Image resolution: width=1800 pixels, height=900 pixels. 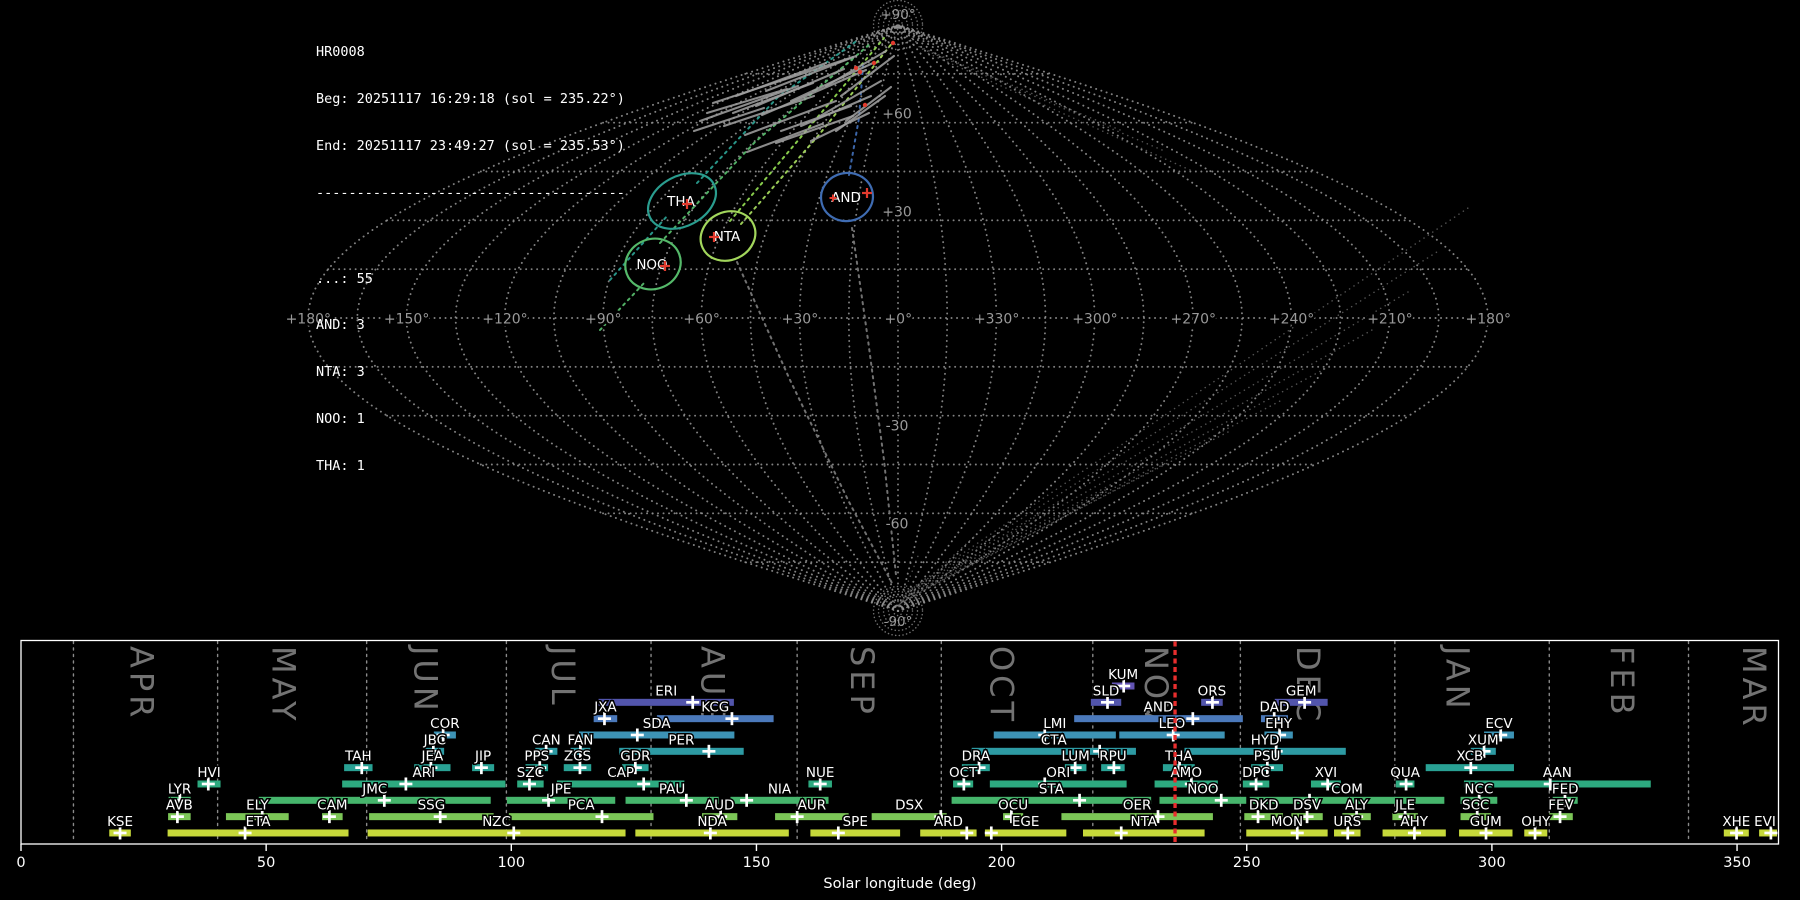 I want to click on shower-code-label: SSG, so click(x=432, y=806).